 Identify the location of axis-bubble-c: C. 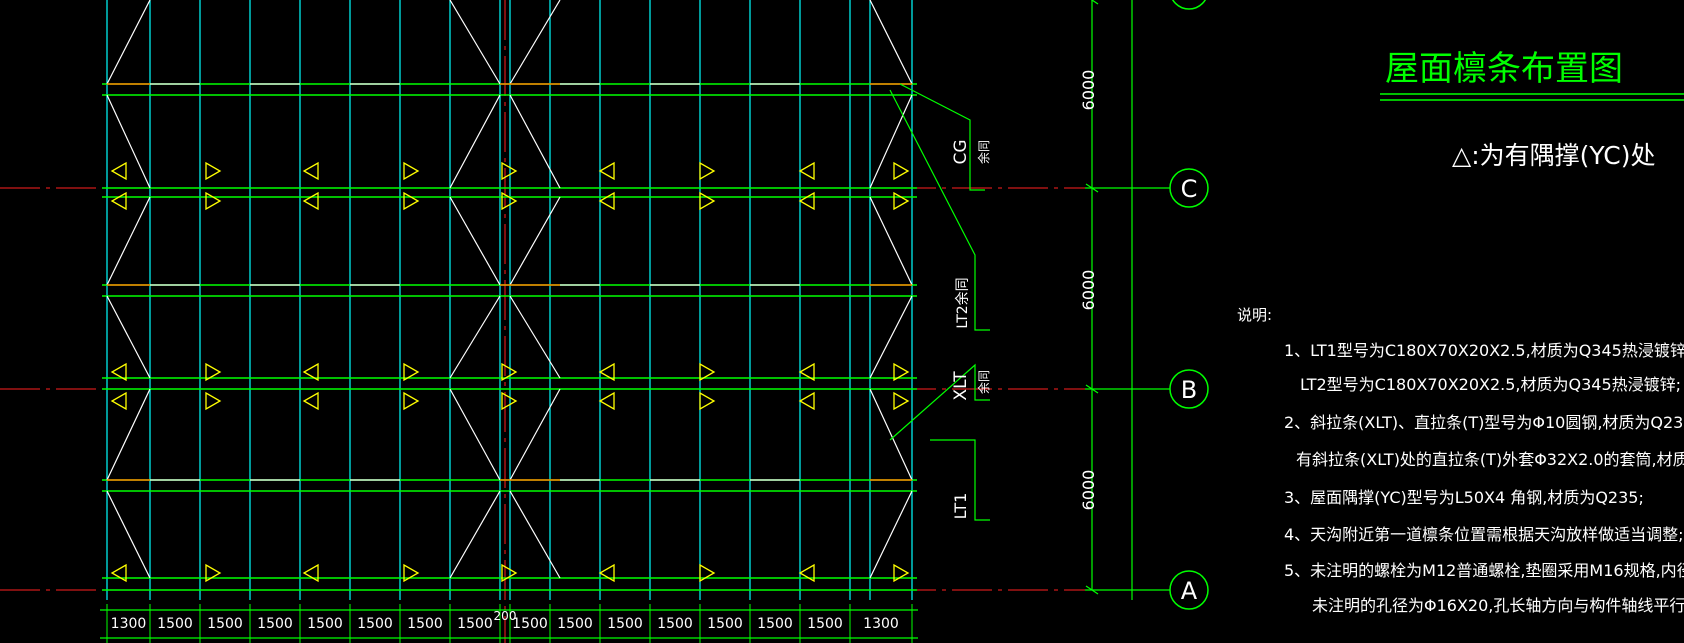
(1189, 188).